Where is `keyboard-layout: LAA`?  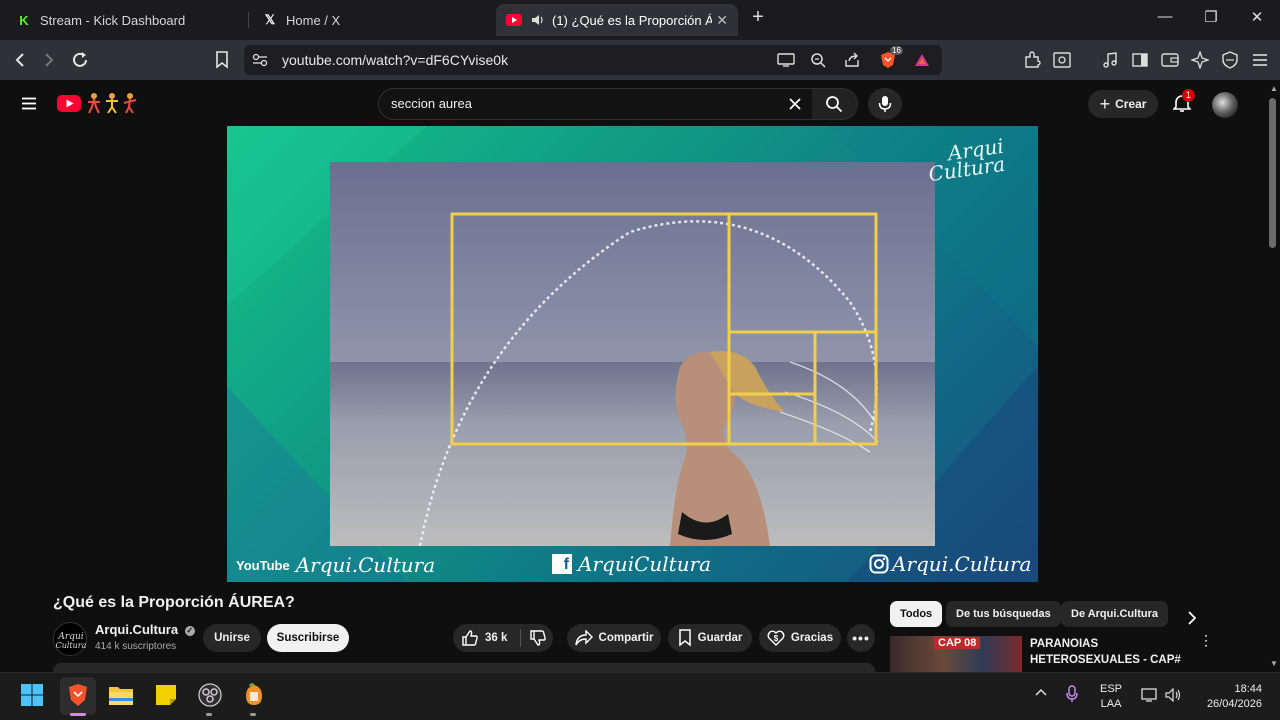
keyboard-layout: LAA is located at coordinates (1111, 704).